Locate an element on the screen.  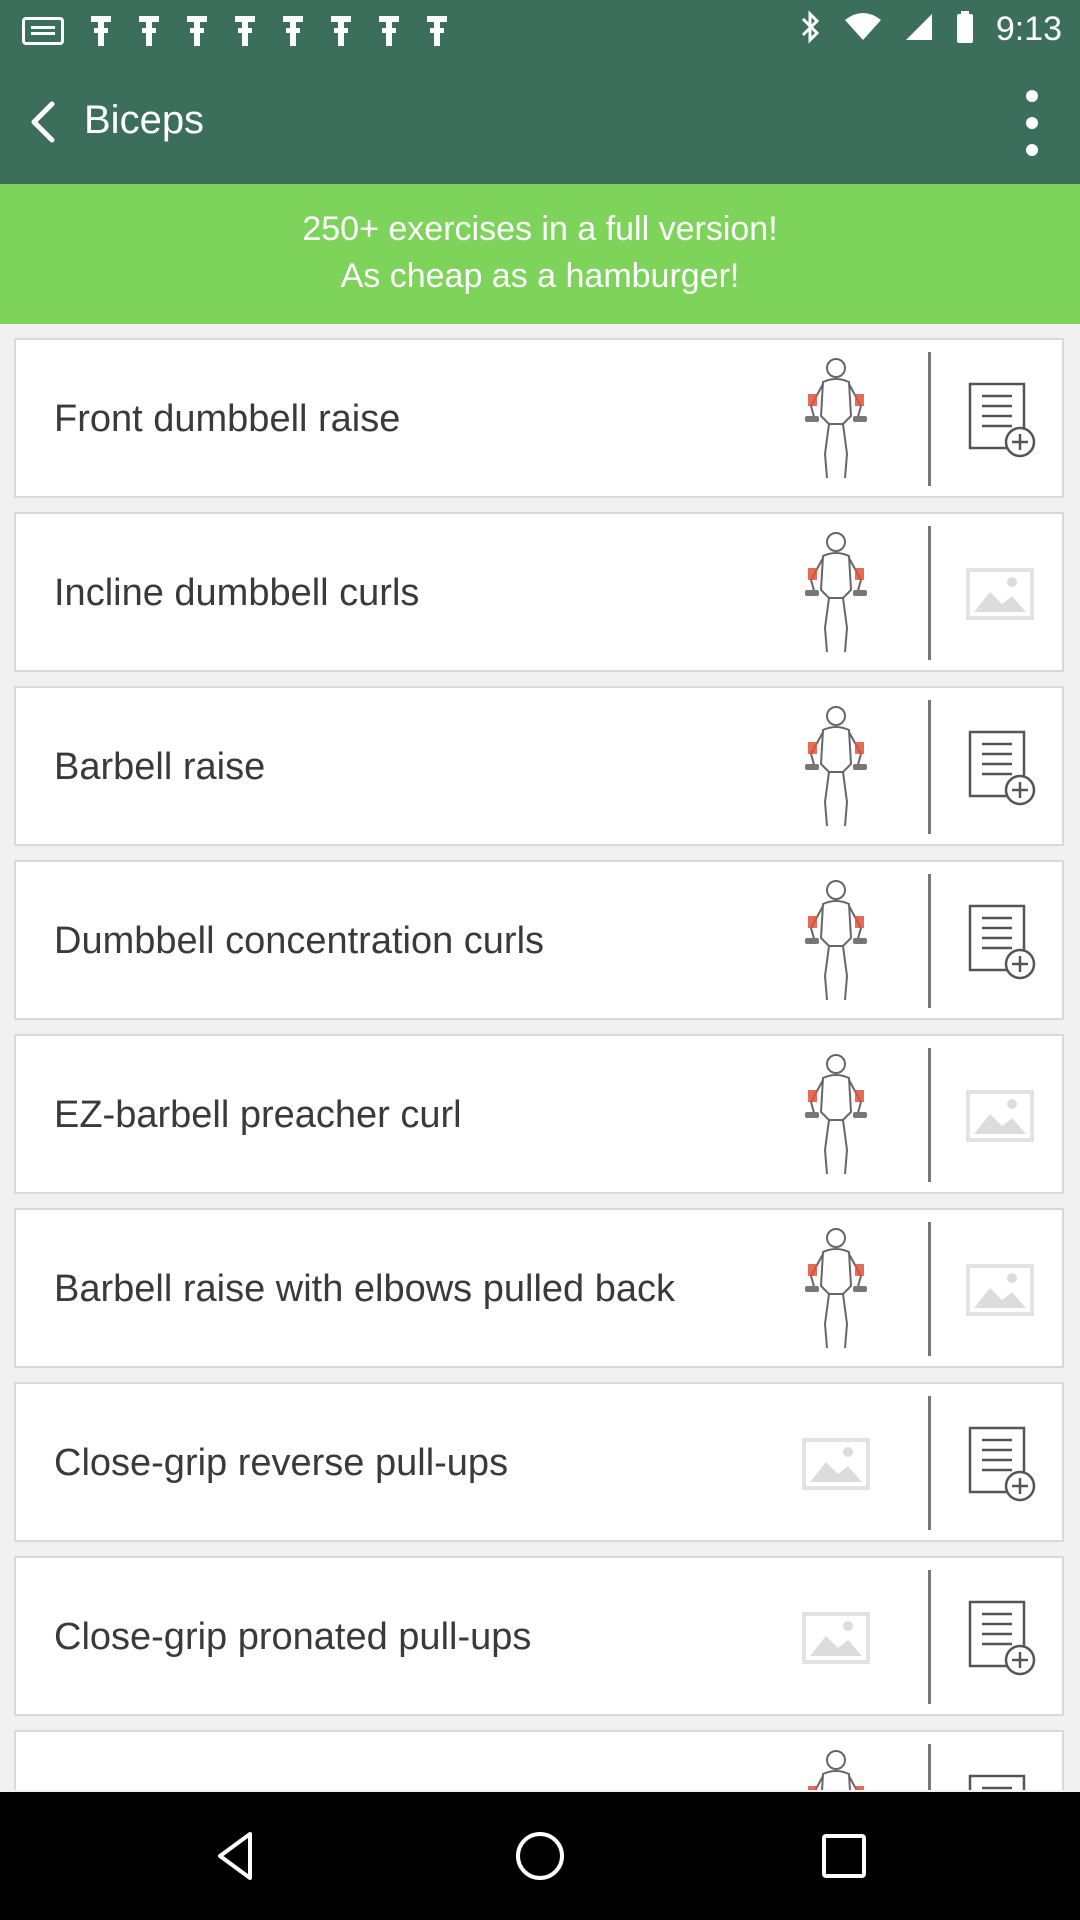
exercise-row: Dumbbell concentration curls is located at coordinates (539, 940).